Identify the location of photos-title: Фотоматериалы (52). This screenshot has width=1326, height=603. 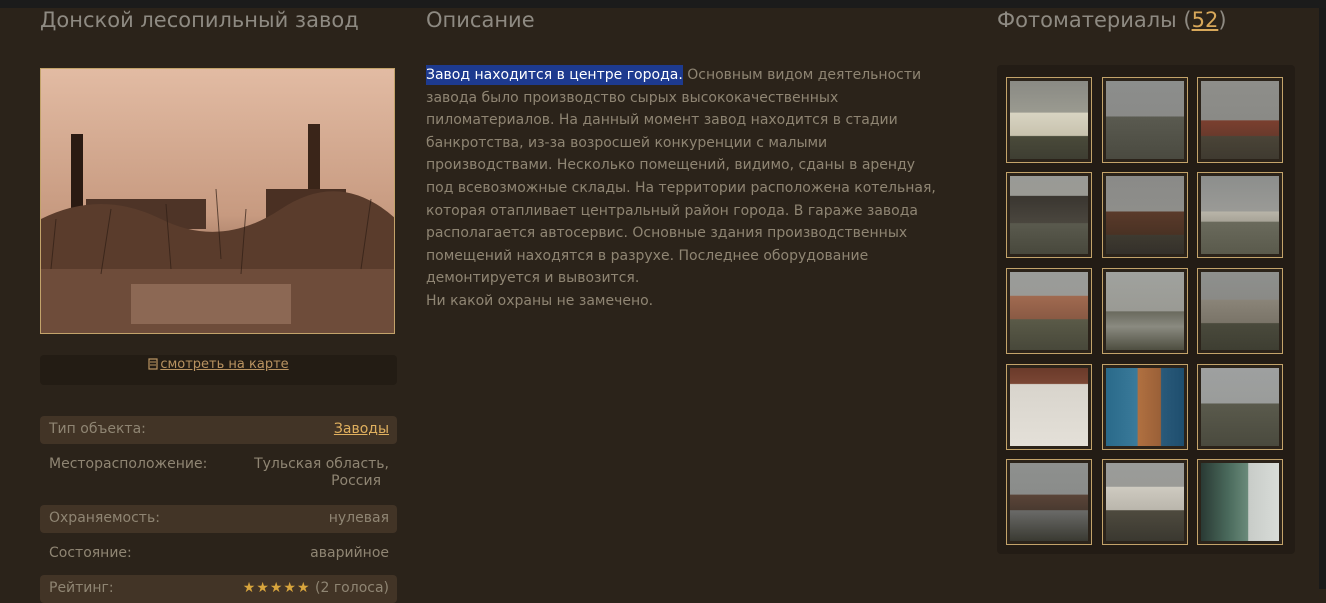
(1112, 20).